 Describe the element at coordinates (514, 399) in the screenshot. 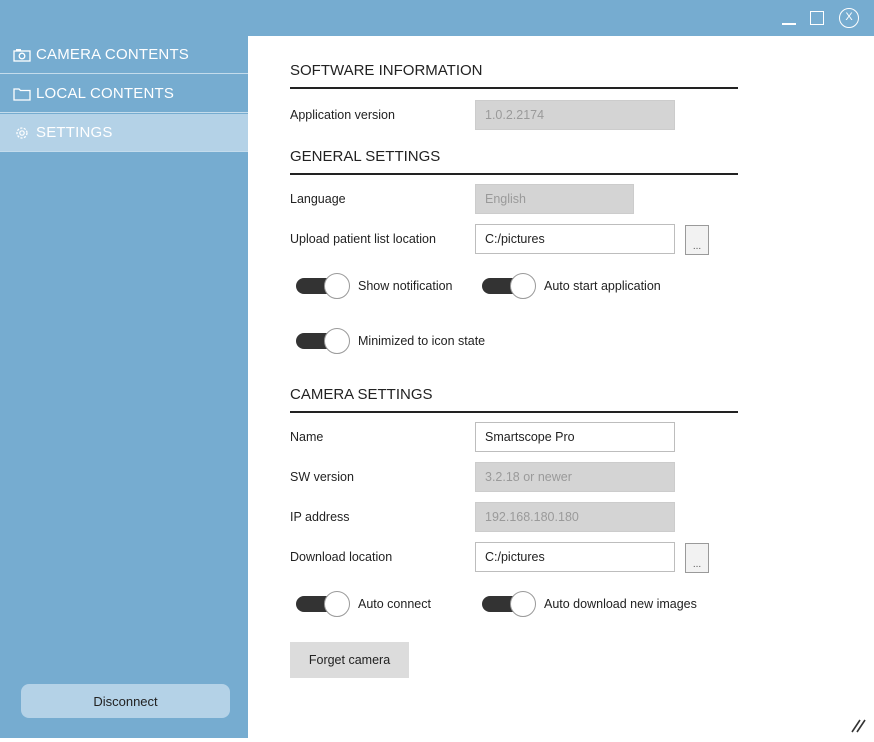

I see `camera-settings-title: CAMERA SETTINGS` at that location.